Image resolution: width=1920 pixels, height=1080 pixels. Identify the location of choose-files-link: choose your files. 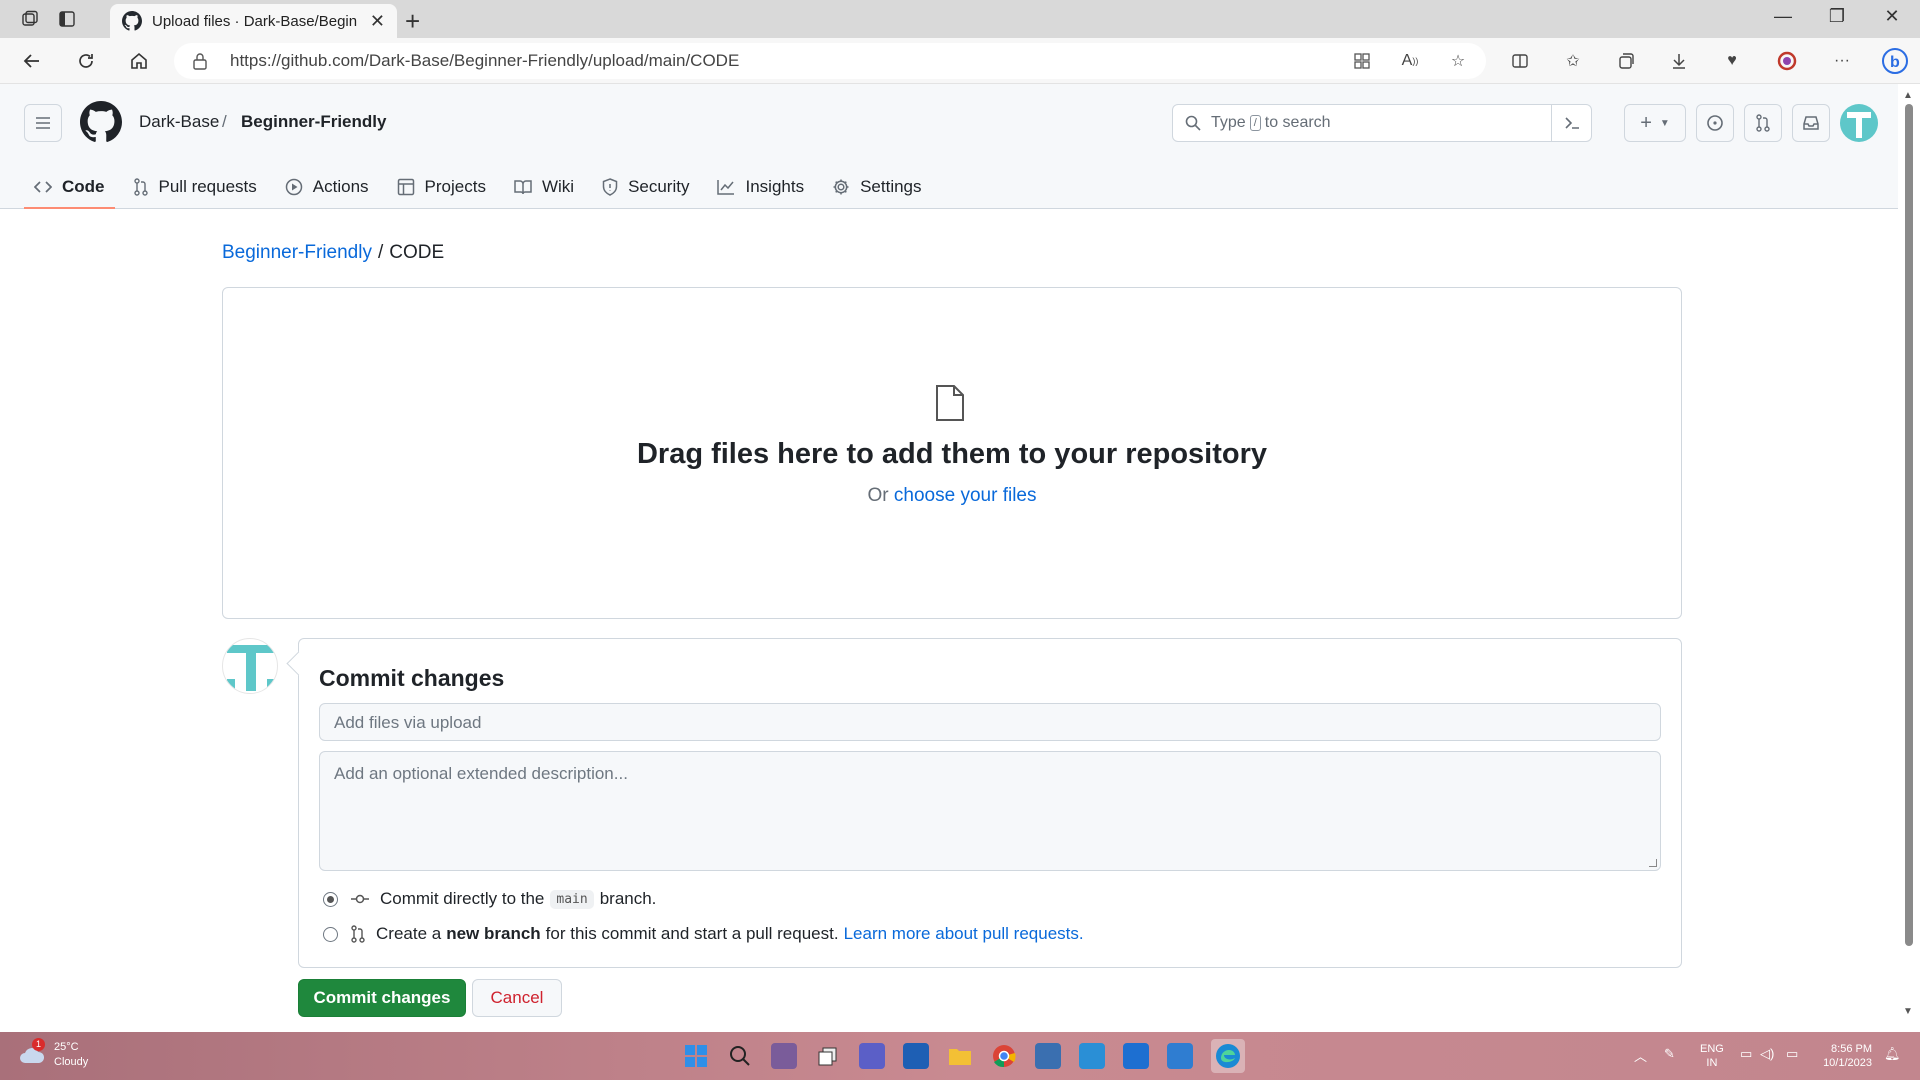
(965, 495).